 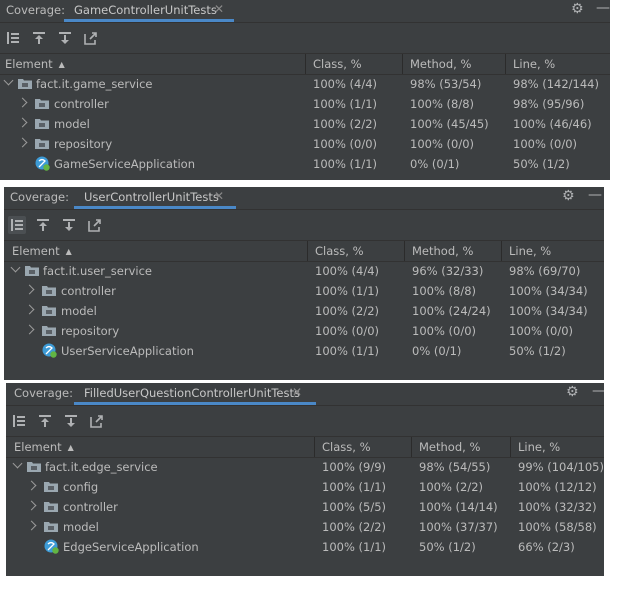 I want to click on class-coverage: 100% (2/2), so click(x=347, y=311).